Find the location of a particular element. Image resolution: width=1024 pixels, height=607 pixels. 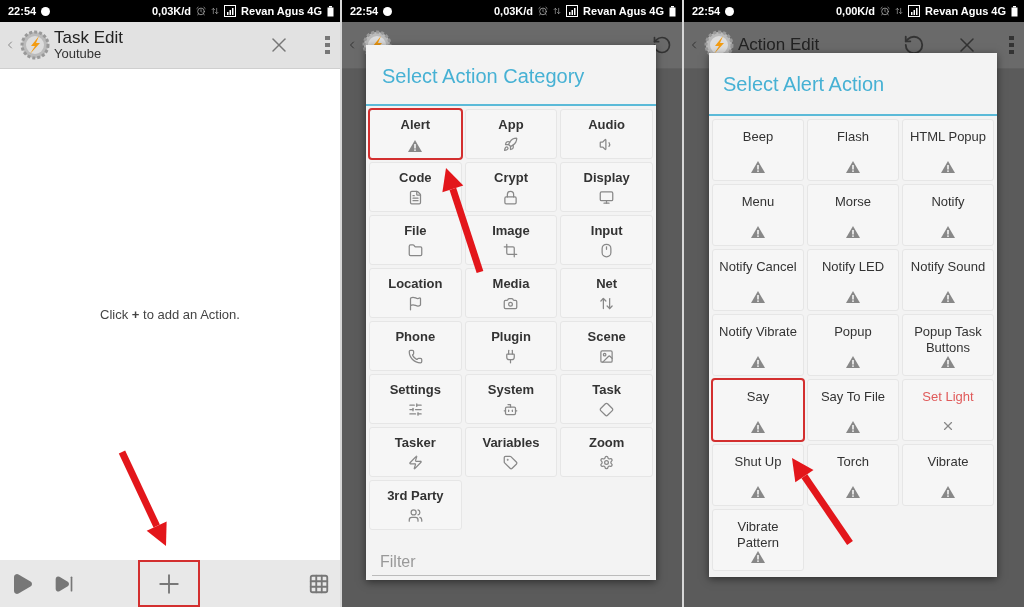

action-tile: Notify Cancel is located at coordinates (758, 280).